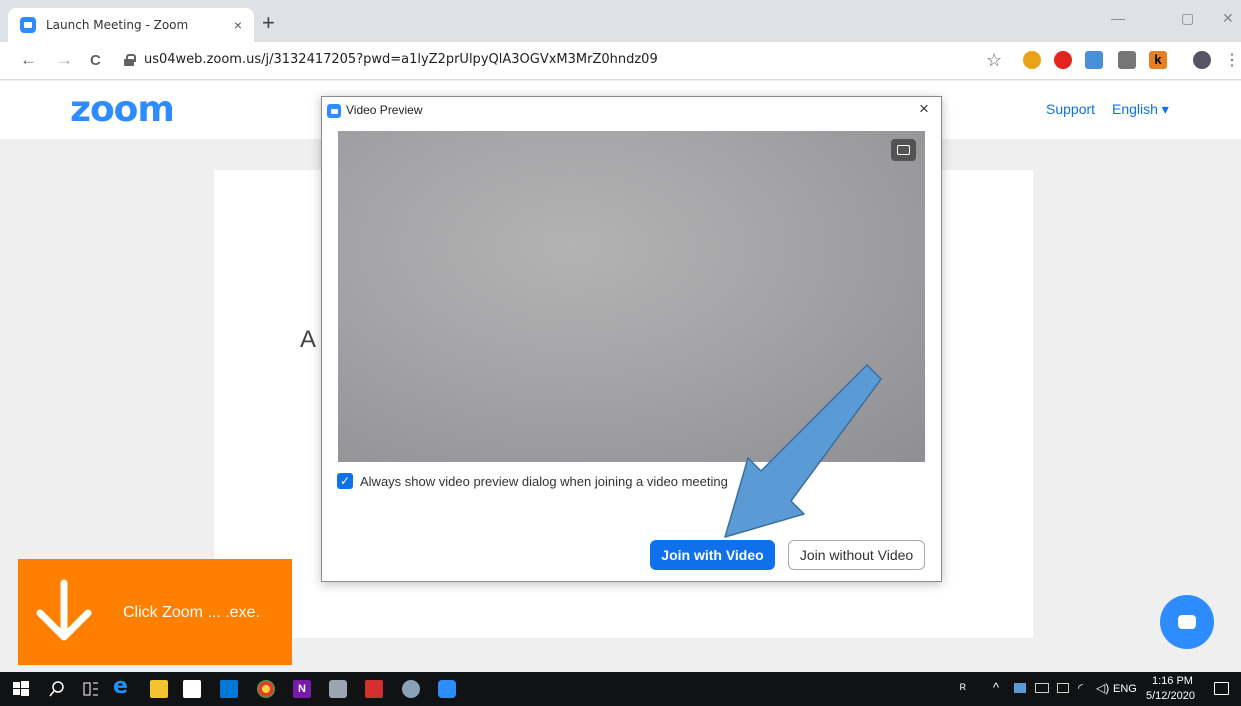 This screenshot has width=1241, height=706. What do you see at coordinates (91, 689) in the screenshot?
I see `task-view-icon` at bounding box center [91, 689].